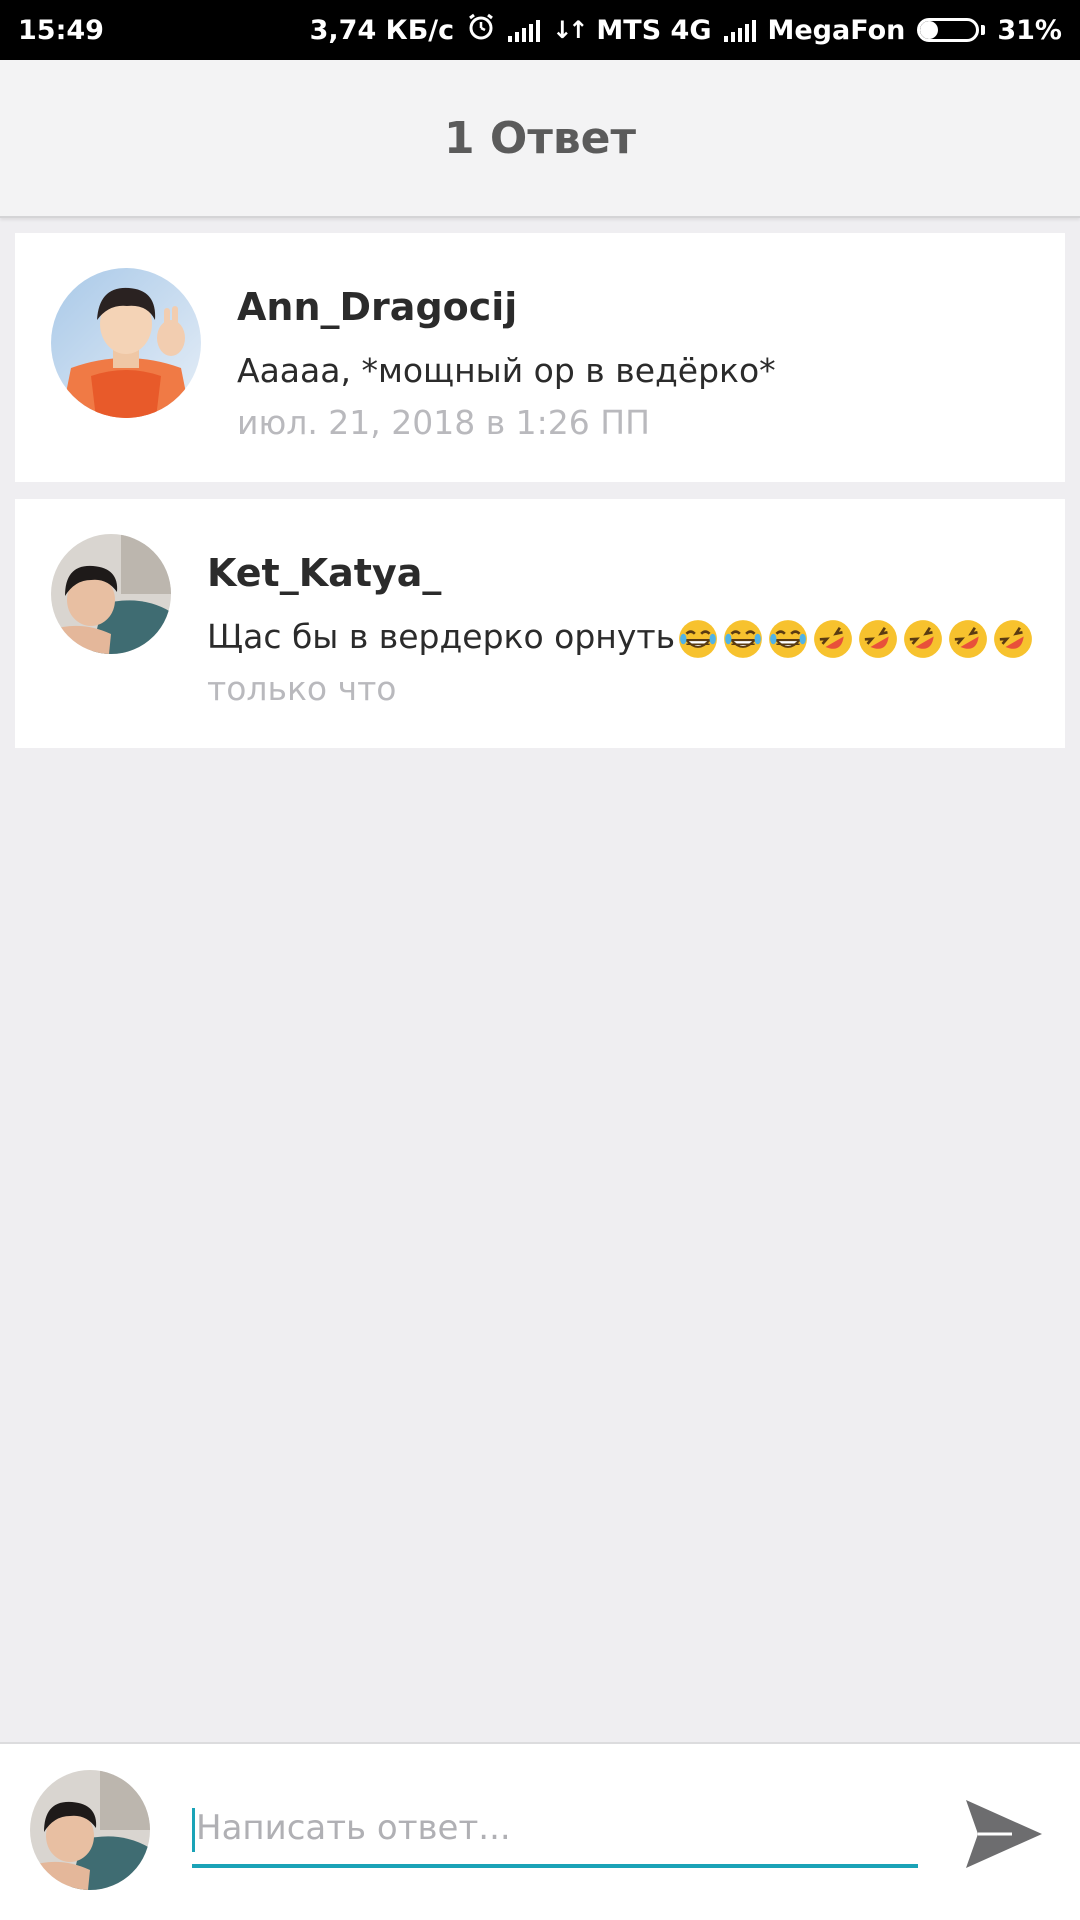 This screenshot has width=1080, height=1920. What do you see at coordinates (481, 30) in the screenshot?
I see `alarm-icon` at bounding box center [481, 30].